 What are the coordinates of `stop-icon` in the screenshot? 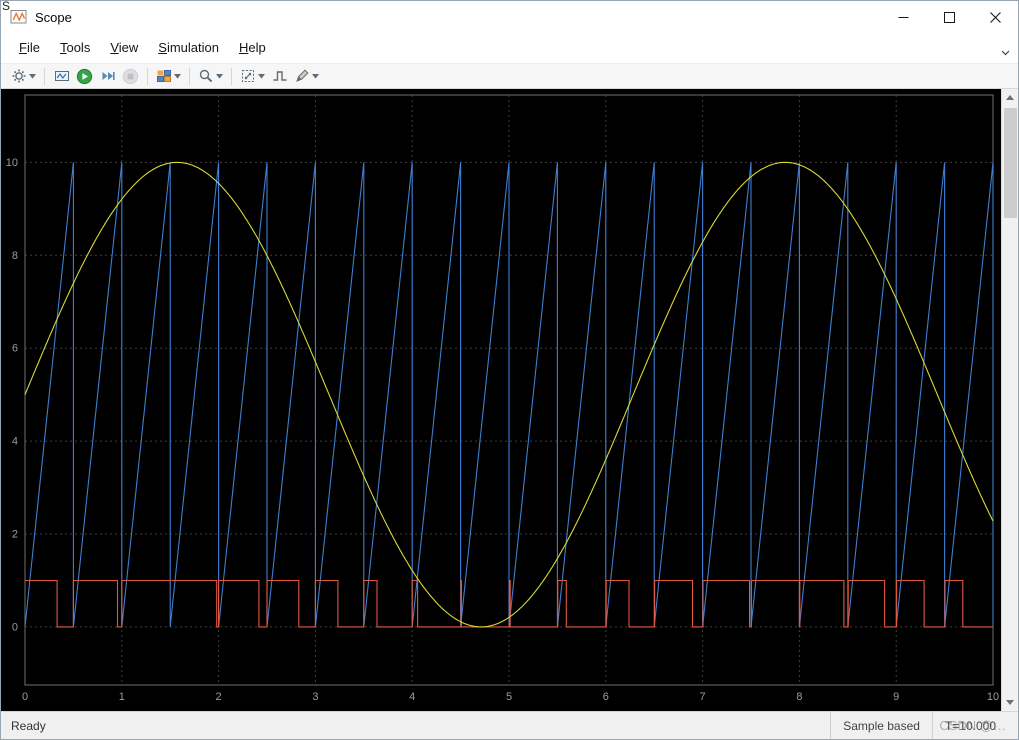 It's located at (130, 76).